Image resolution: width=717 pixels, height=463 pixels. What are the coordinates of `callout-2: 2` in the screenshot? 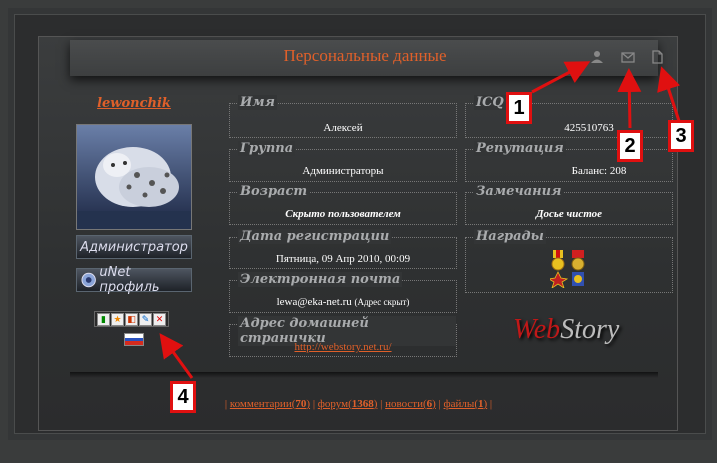 It's located at (630, 146).